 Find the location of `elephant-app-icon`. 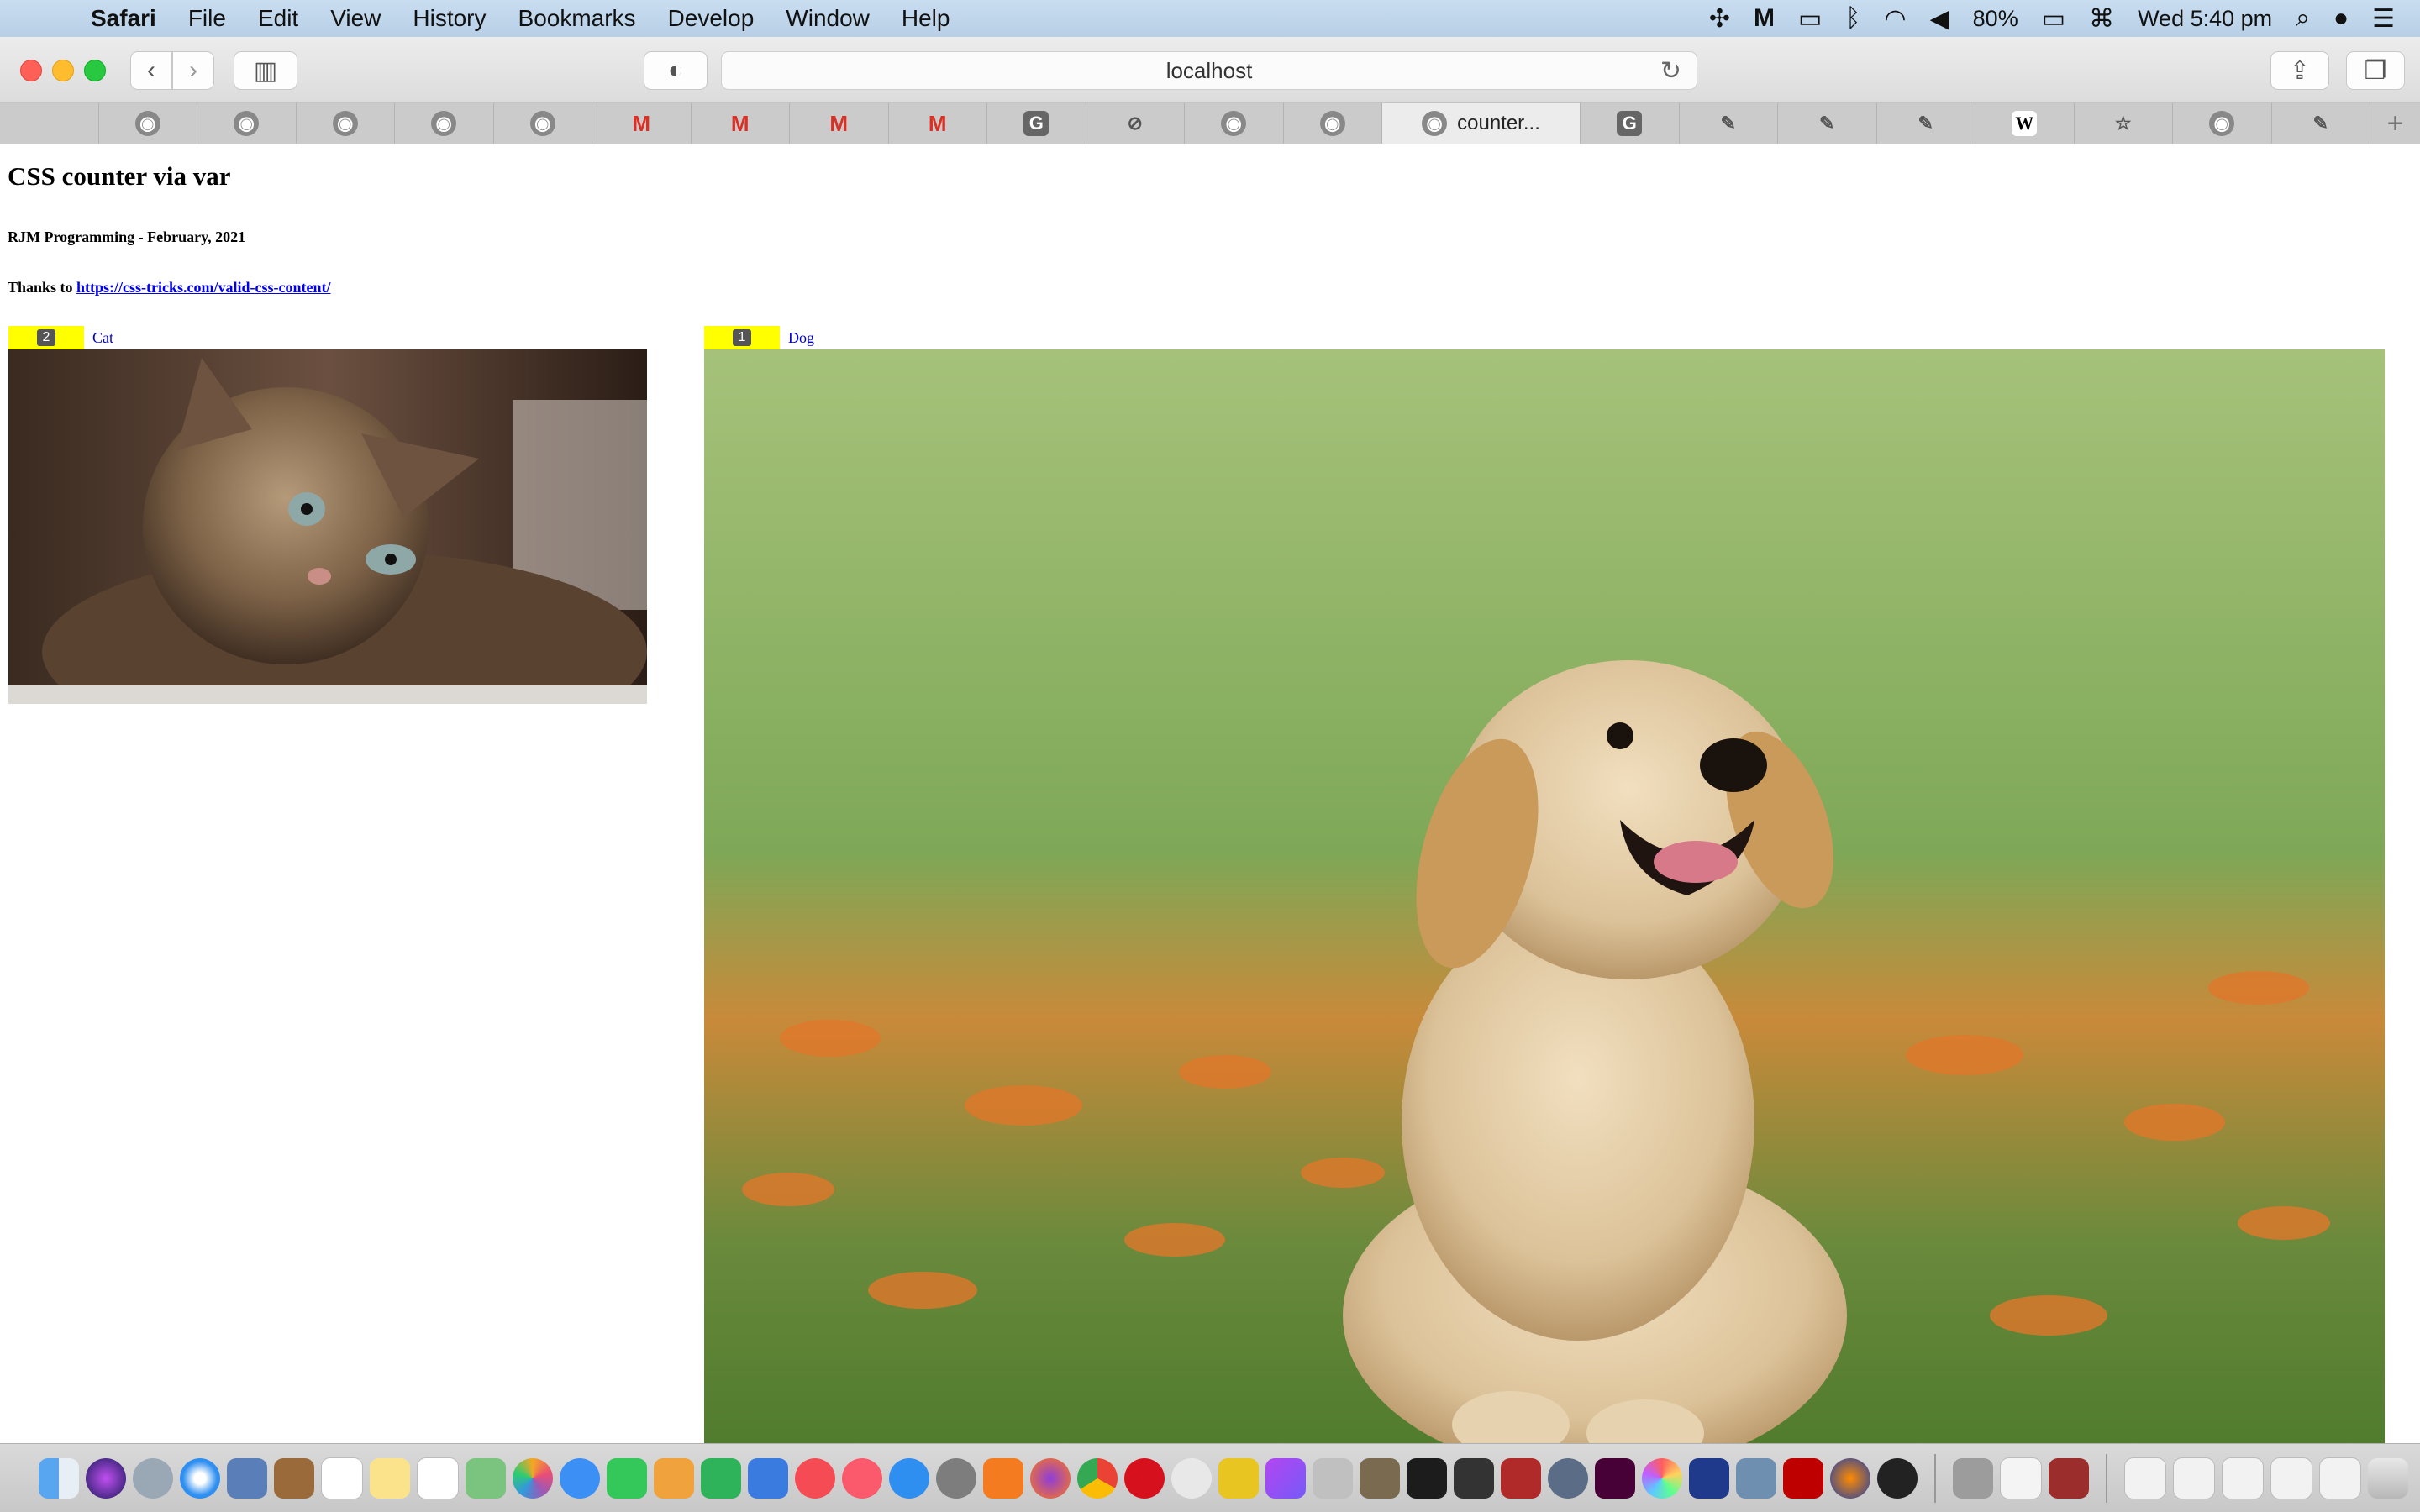

elephant-app-icon is located at coordinates (1192, 1478).